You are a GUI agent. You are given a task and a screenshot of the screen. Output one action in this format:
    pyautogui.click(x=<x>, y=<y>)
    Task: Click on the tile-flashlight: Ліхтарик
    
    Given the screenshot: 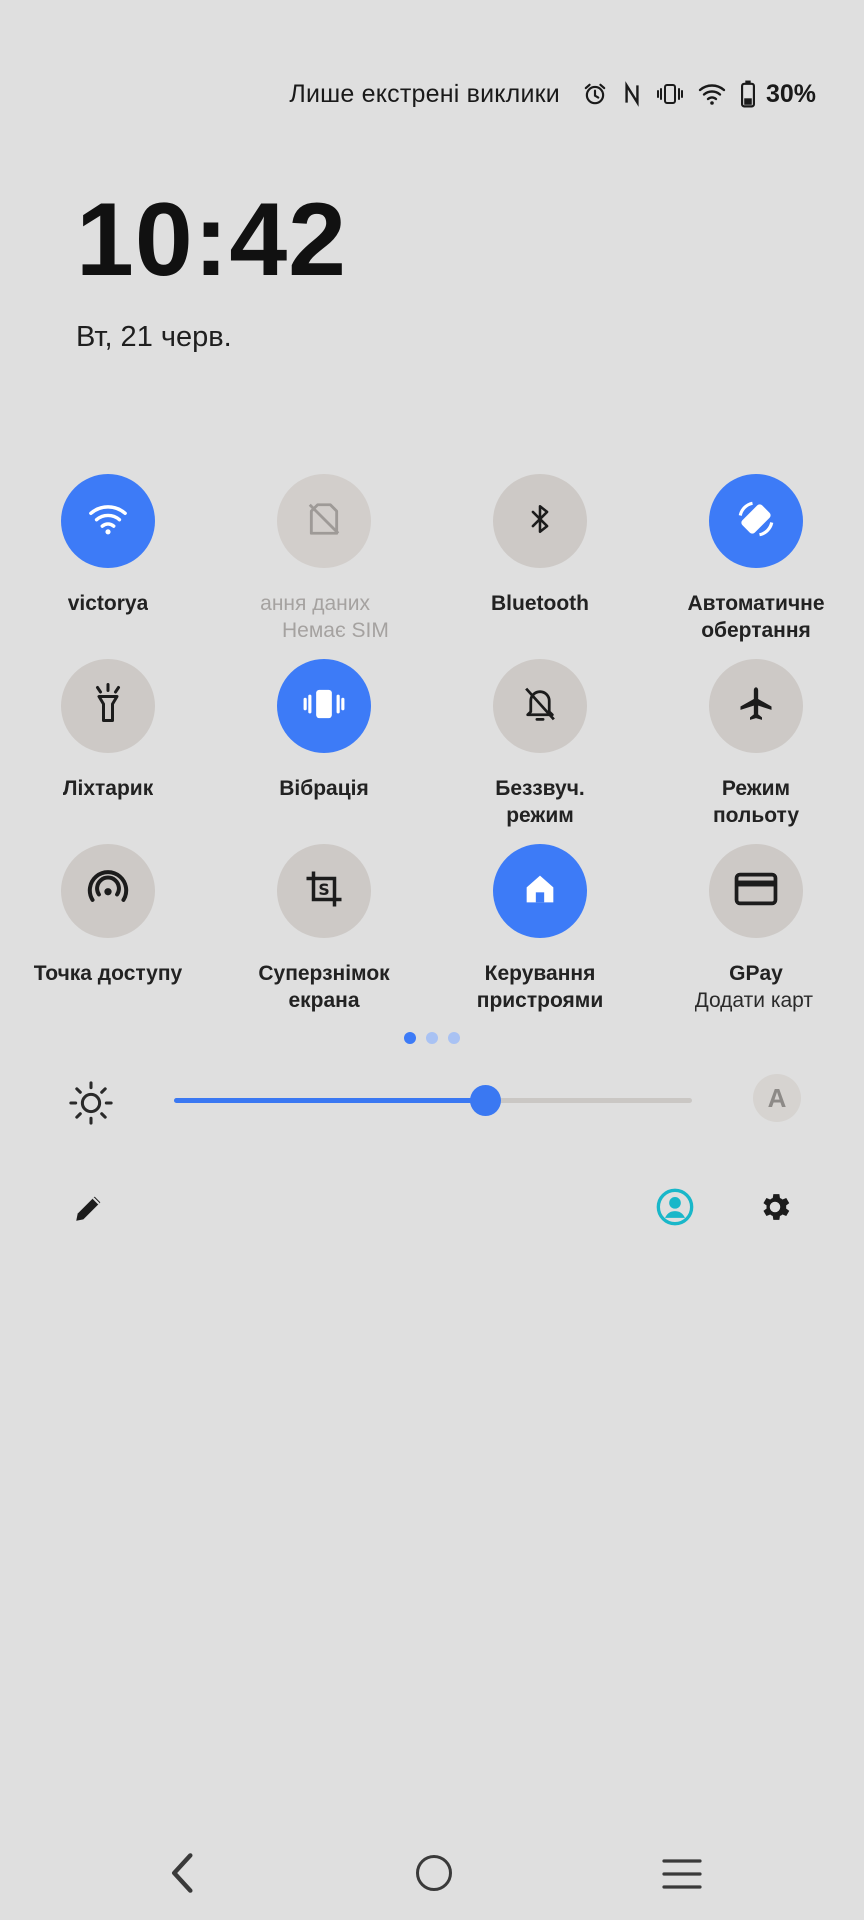 What is the action you would take?
    pyautogui.click(x=108, y=751)
    